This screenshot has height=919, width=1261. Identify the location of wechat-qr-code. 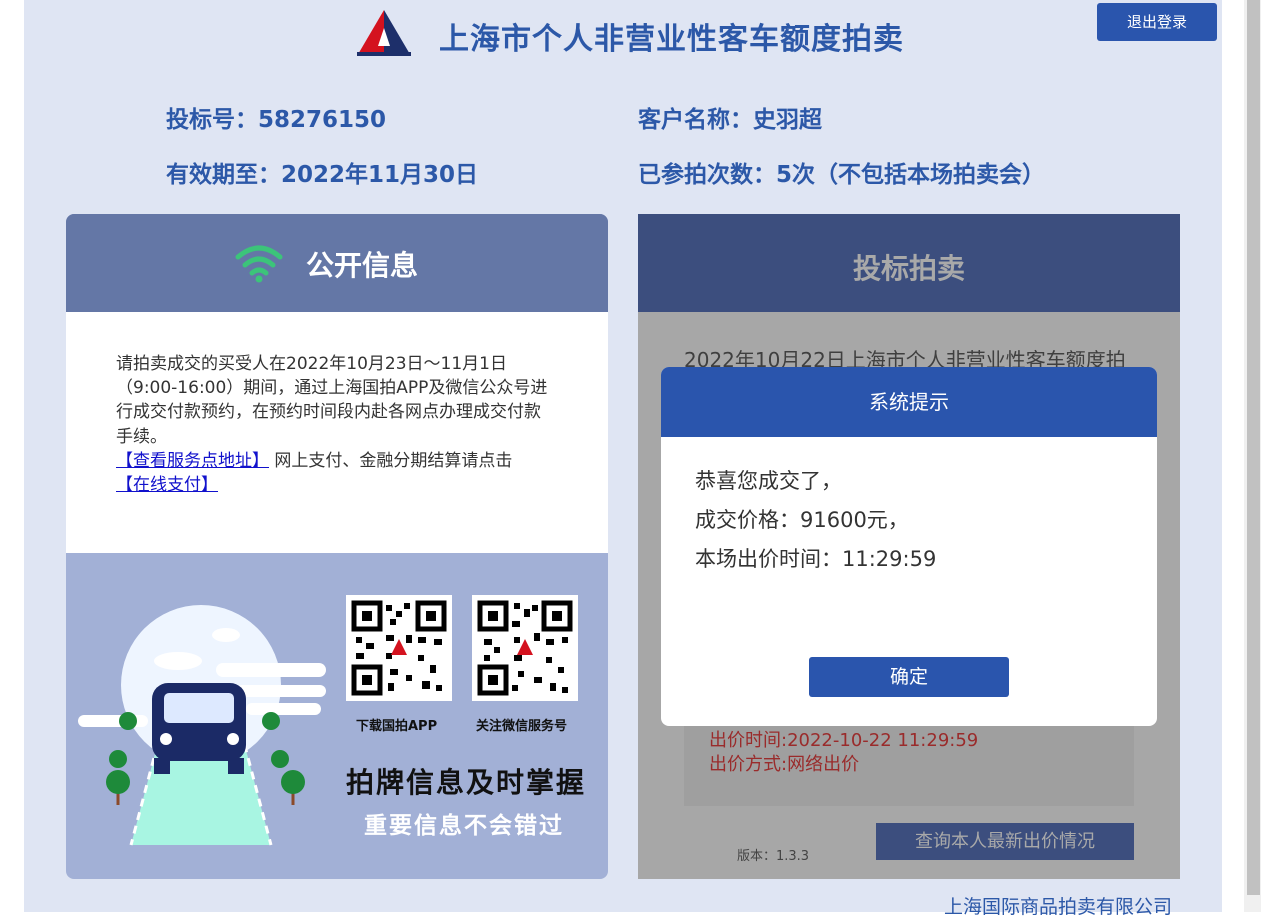
(525, 648).